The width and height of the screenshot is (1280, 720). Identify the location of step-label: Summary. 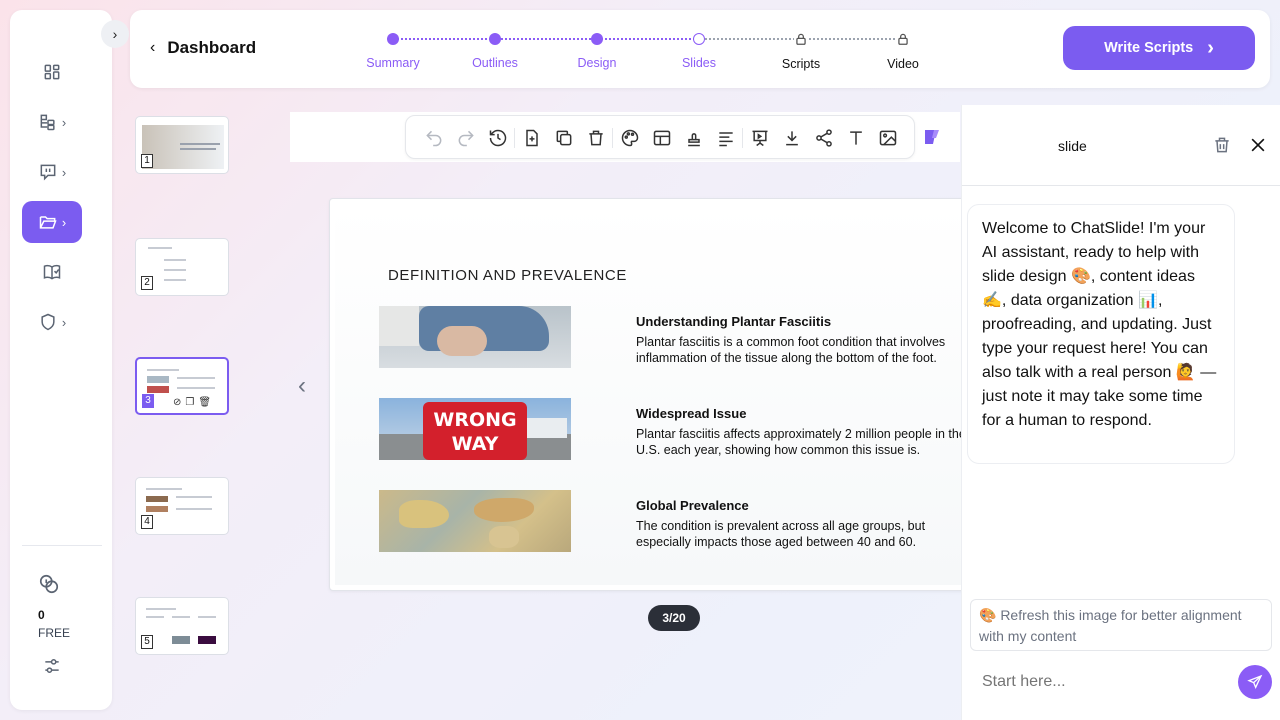
(393, 63).